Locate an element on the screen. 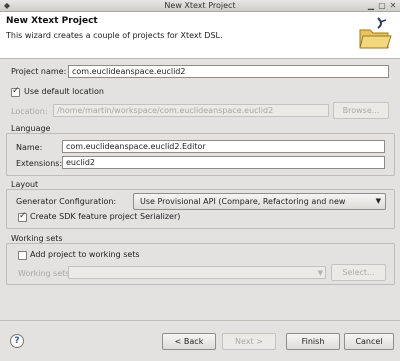 This screenshot has width=400, height=361. use-default-location-checkbox is located at coordinates (15, 91).